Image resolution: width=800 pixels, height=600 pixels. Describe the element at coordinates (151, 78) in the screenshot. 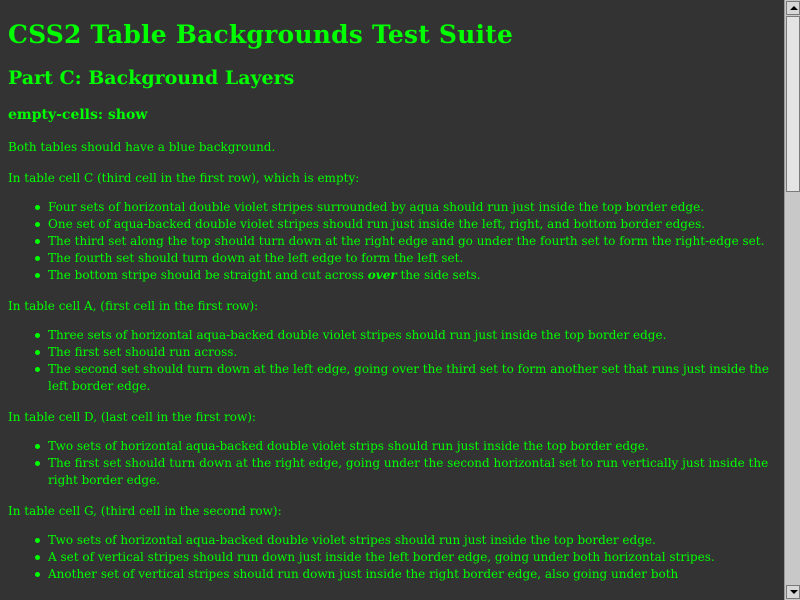

I see `part-heading: Part C: Background Layers` at that location.